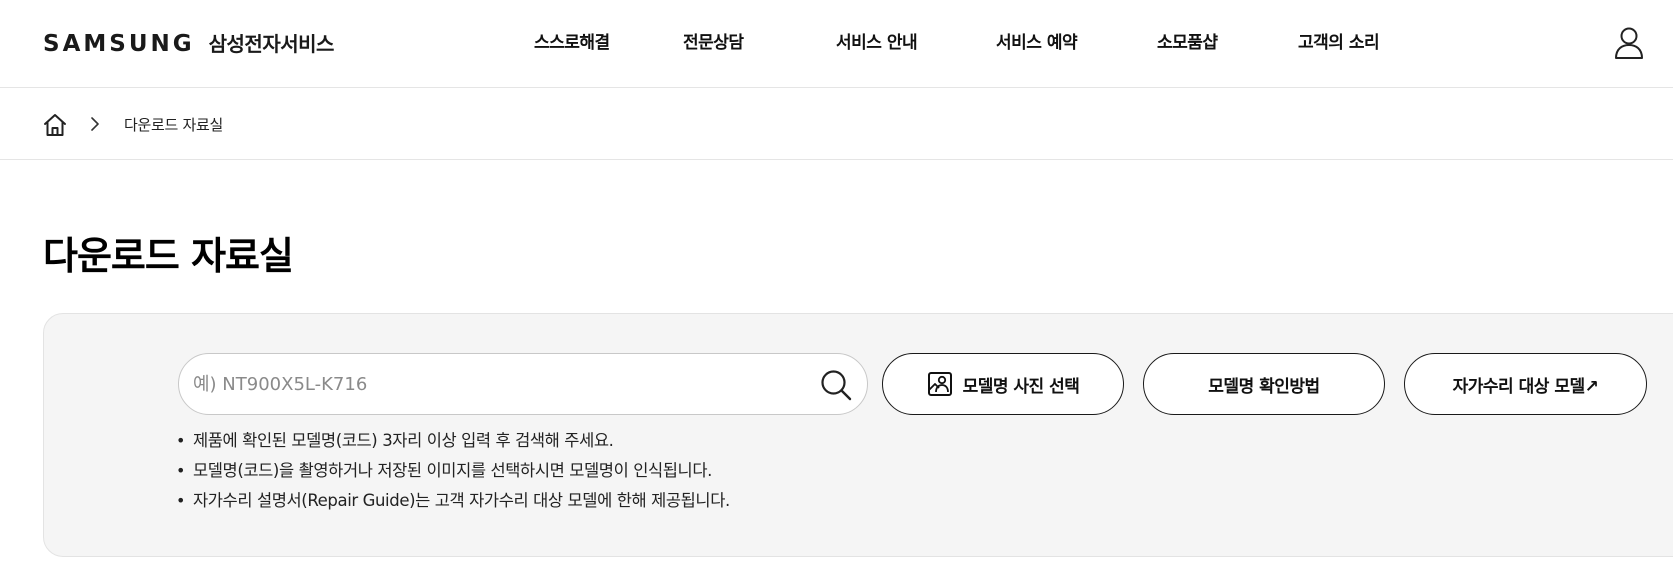 This screenshot has width=1673, height=588. I want to click on home-icon, so click(55, 125).